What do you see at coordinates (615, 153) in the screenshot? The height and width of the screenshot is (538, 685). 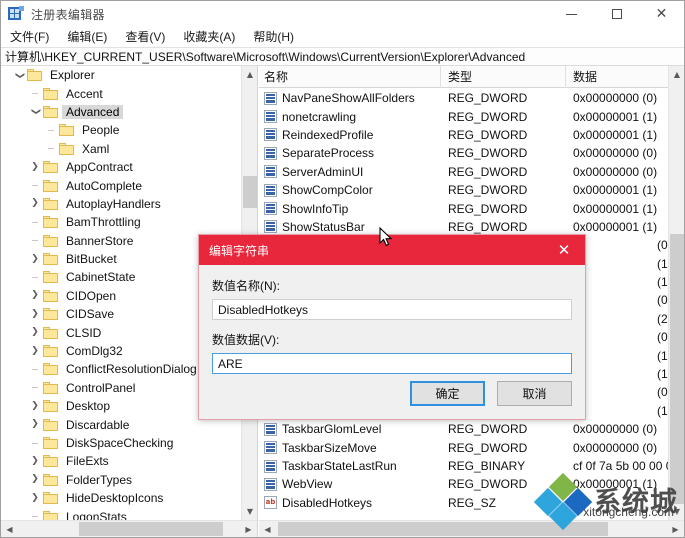 I see `value-data-cell: 0x00000000 (0)` at bounding box center [615, 153].